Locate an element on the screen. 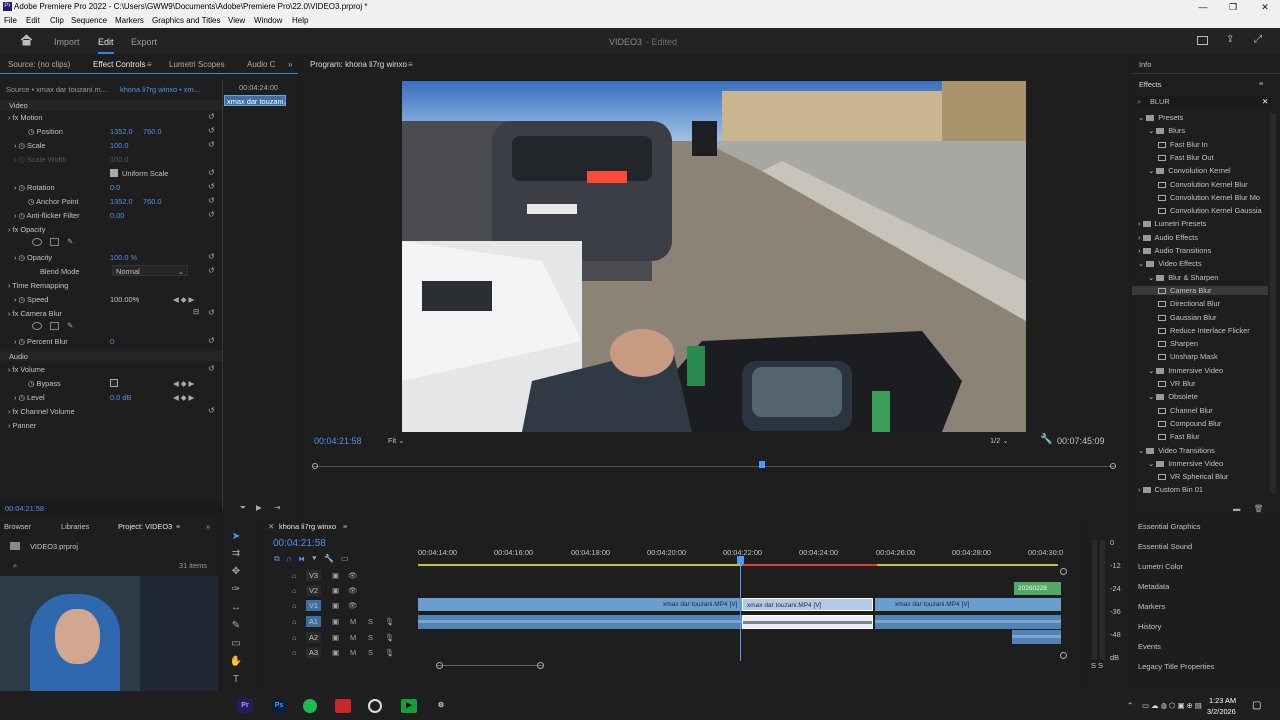  reset-antiflicker-icon: ↺ is located at coordinates (212, 214).